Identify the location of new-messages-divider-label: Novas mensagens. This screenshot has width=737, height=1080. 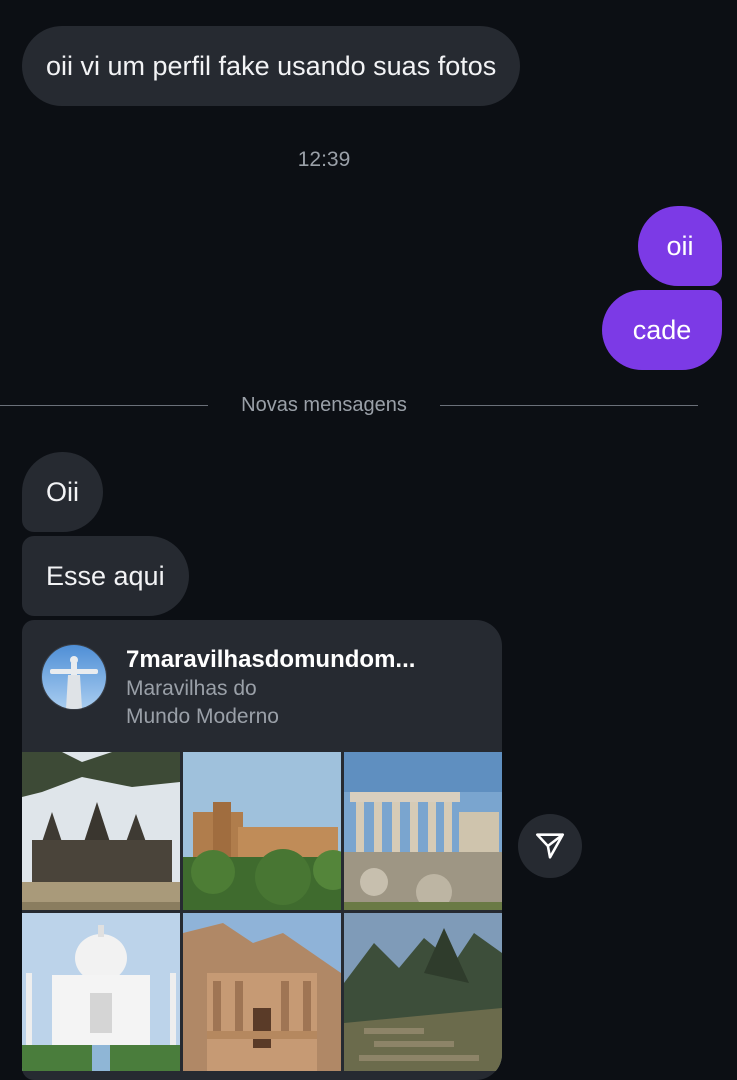
(324, 405).